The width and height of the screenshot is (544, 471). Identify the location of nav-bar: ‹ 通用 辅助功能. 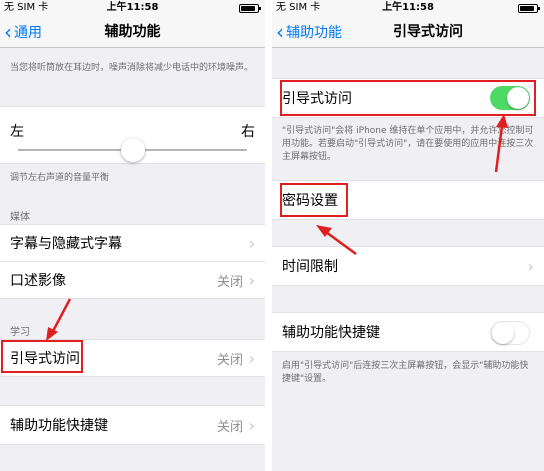
(132, 32).